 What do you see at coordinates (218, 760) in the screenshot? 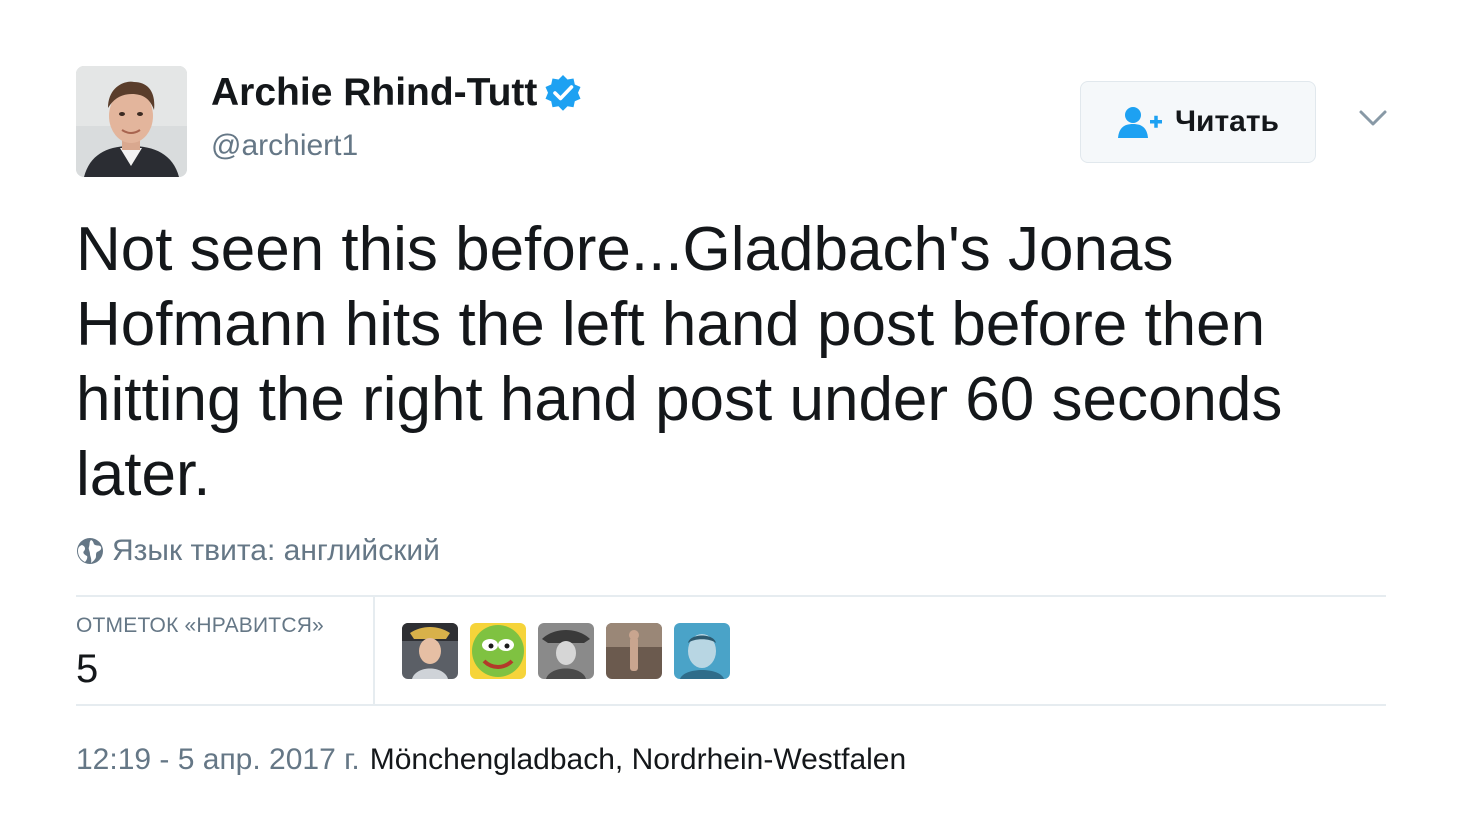
I see `tweet-timestamp: 12:19 - 5 апр. 2017 г.` at bounding box center [218, 760].